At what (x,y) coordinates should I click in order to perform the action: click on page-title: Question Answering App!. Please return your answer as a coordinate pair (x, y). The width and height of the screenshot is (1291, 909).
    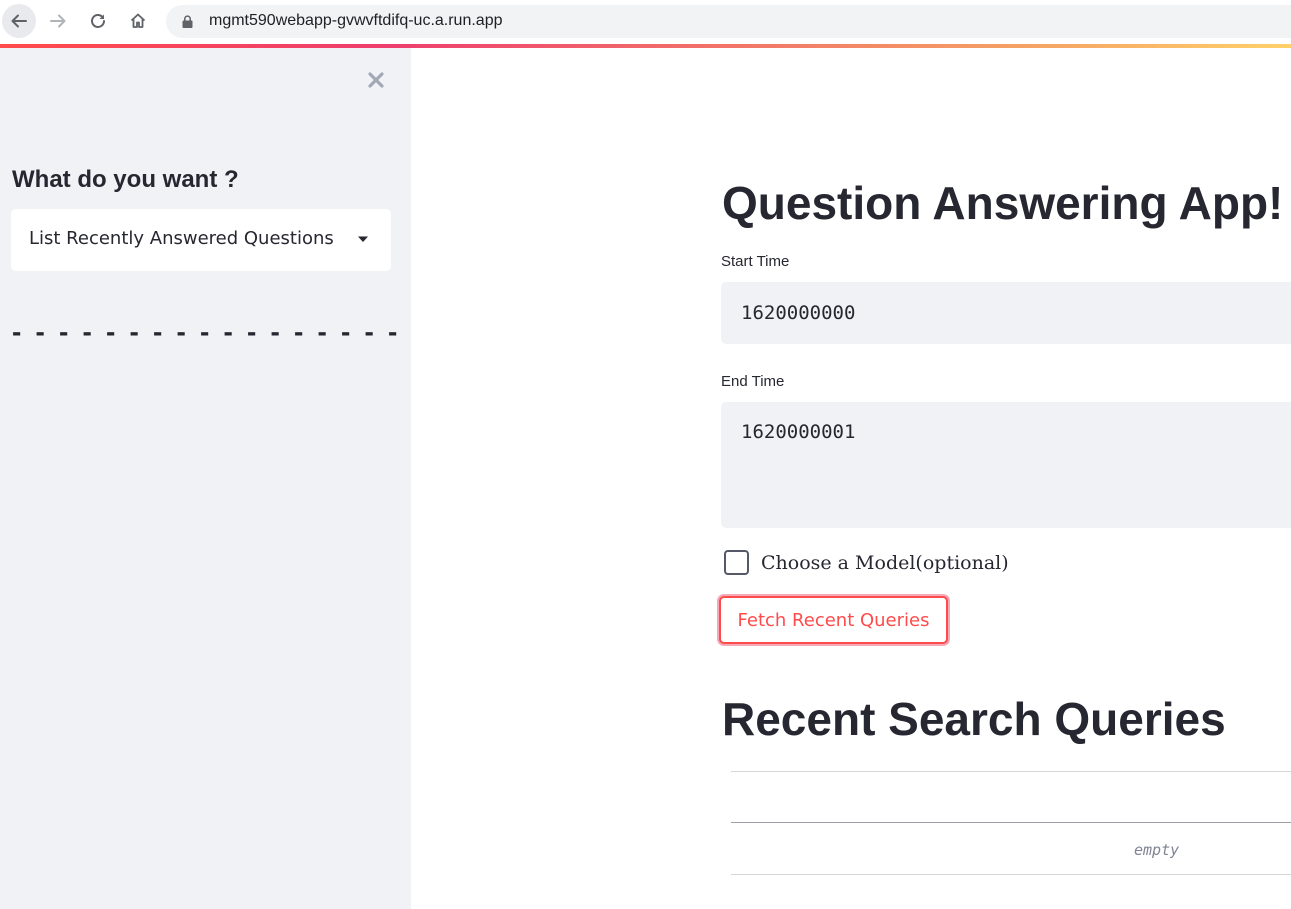
    Looking at the image, I should click on (1003, 203).